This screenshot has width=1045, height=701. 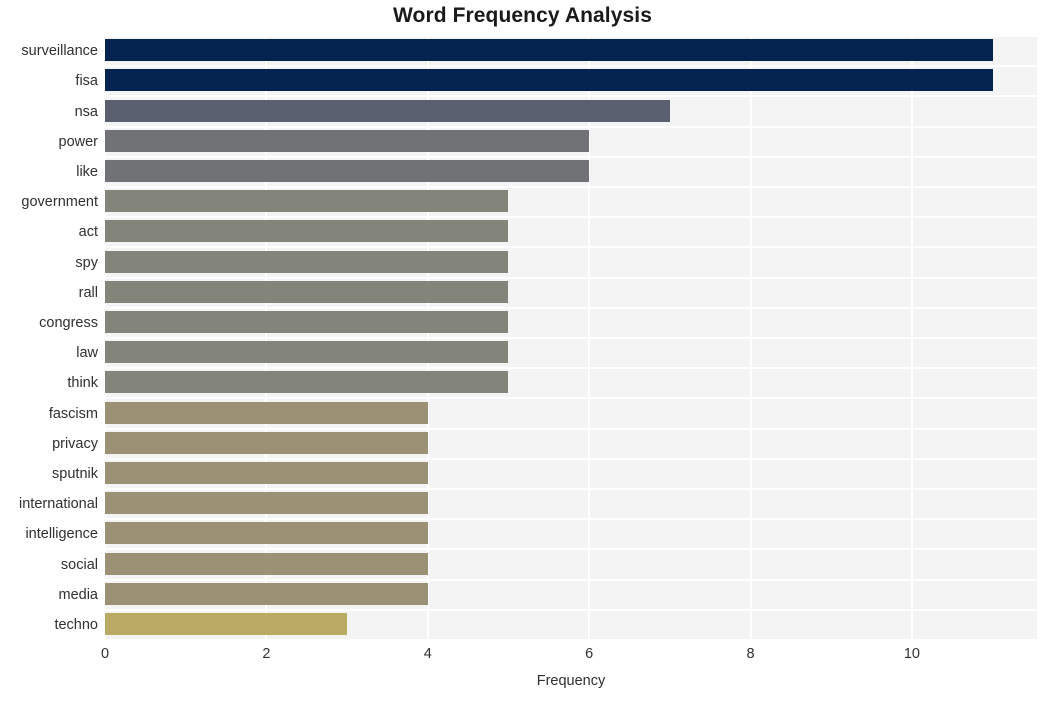 What do you see at coordinates (87, 353) in the screenshot?
I see `y-tick-label-law: law` at bounding box center [87, 353].